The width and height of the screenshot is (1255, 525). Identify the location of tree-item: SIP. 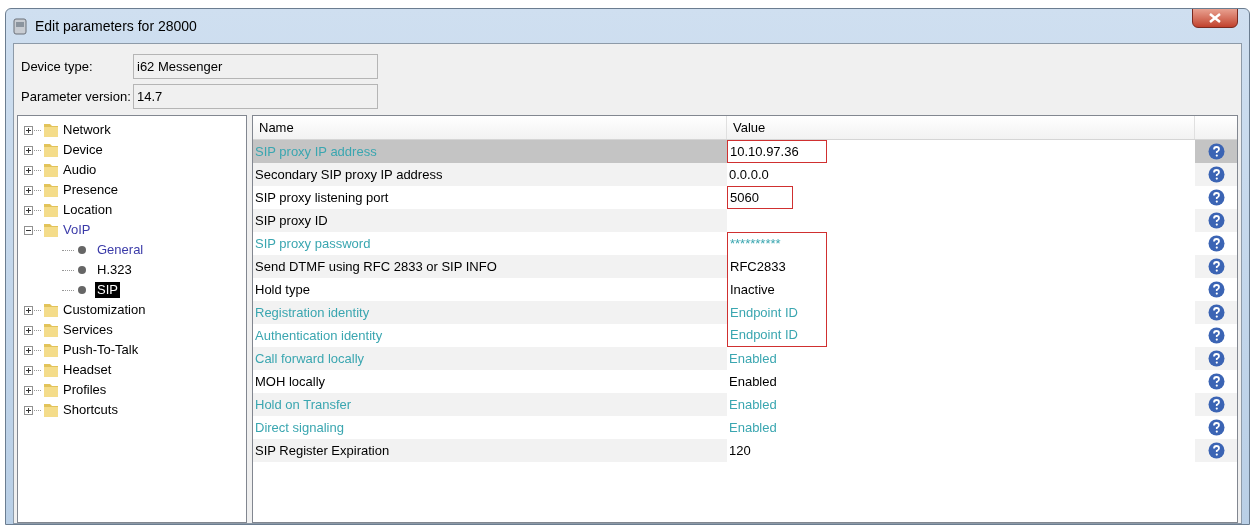
(107, 290).